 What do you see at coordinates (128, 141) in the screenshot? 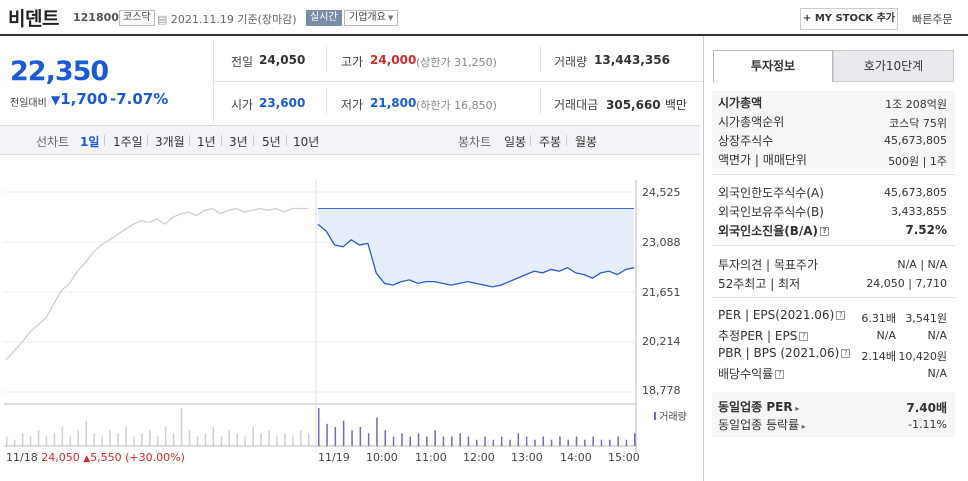
I see `period-1week: 1주일` at bounding box center [128, 141].